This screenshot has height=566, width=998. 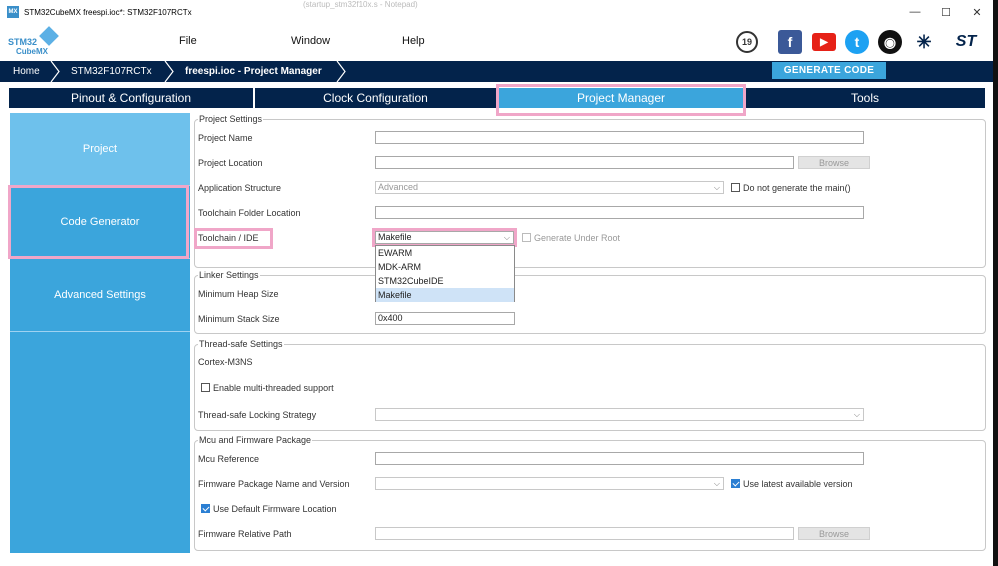 What do you see at coordinates (225, 138) in the screenshot?
I see `project-name-label: Project Name` at bounding box center [225, 138].